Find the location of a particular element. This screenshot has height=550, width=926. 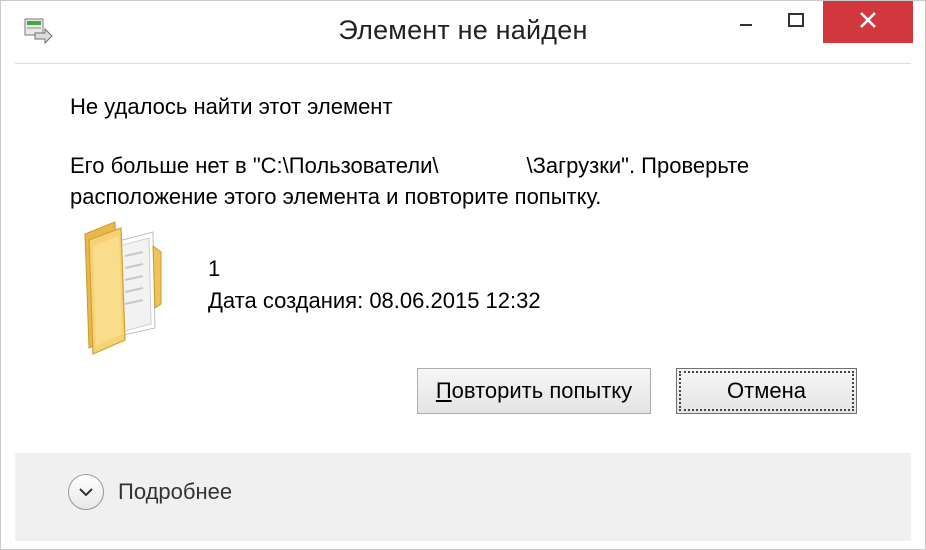

minimize-icon is located at coordinates (746, 22).